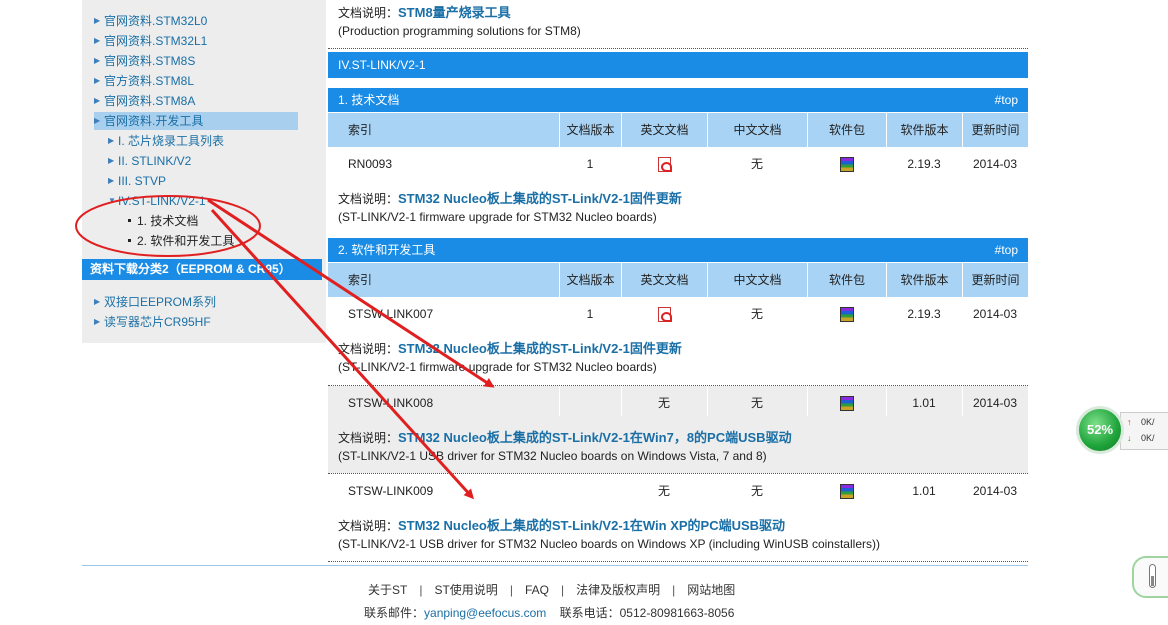  What do you see at coordinates (387, 590) in the screenshot?
I see `footer-link-about: 关于ST` at bounding box center [387, 590].